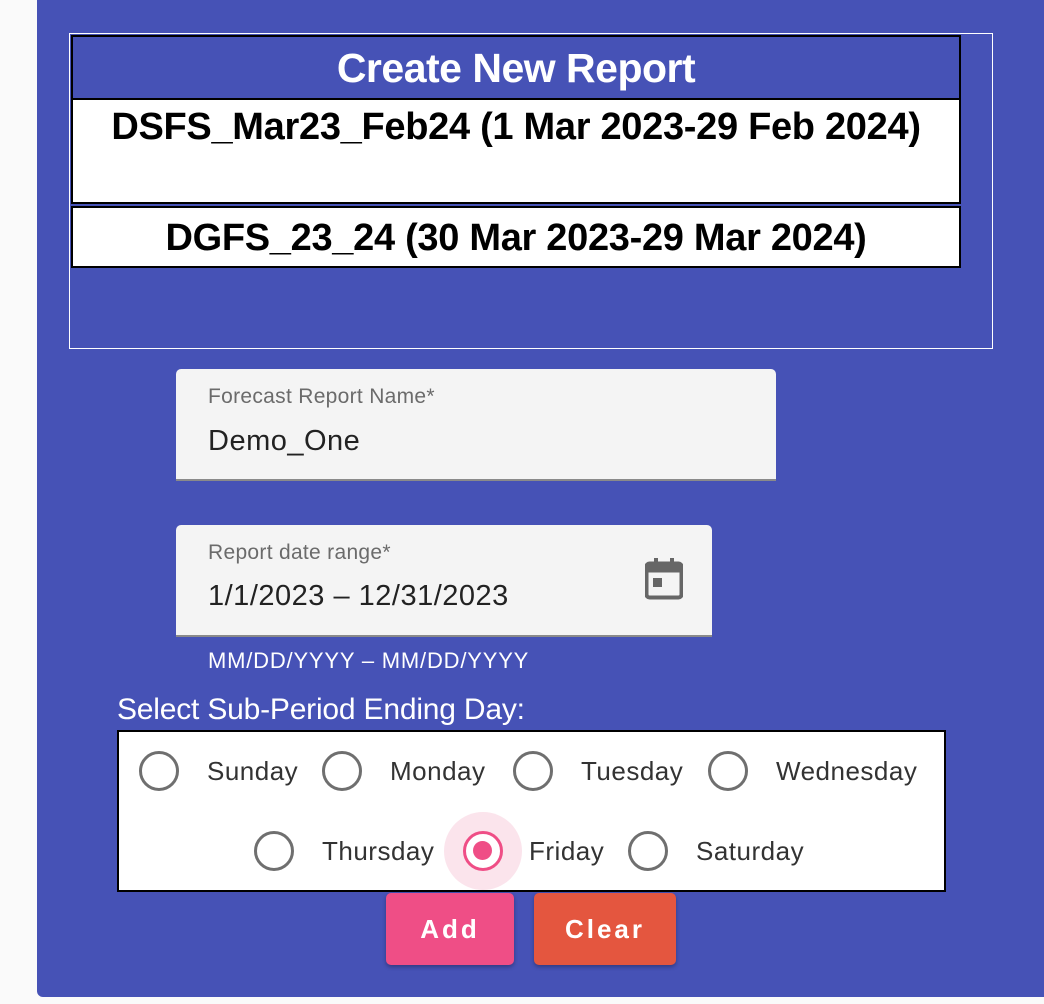  What do you see at coordinates (342, 771) in the screenshot?
I see `radio-monday` at bounding box center [342, 771].